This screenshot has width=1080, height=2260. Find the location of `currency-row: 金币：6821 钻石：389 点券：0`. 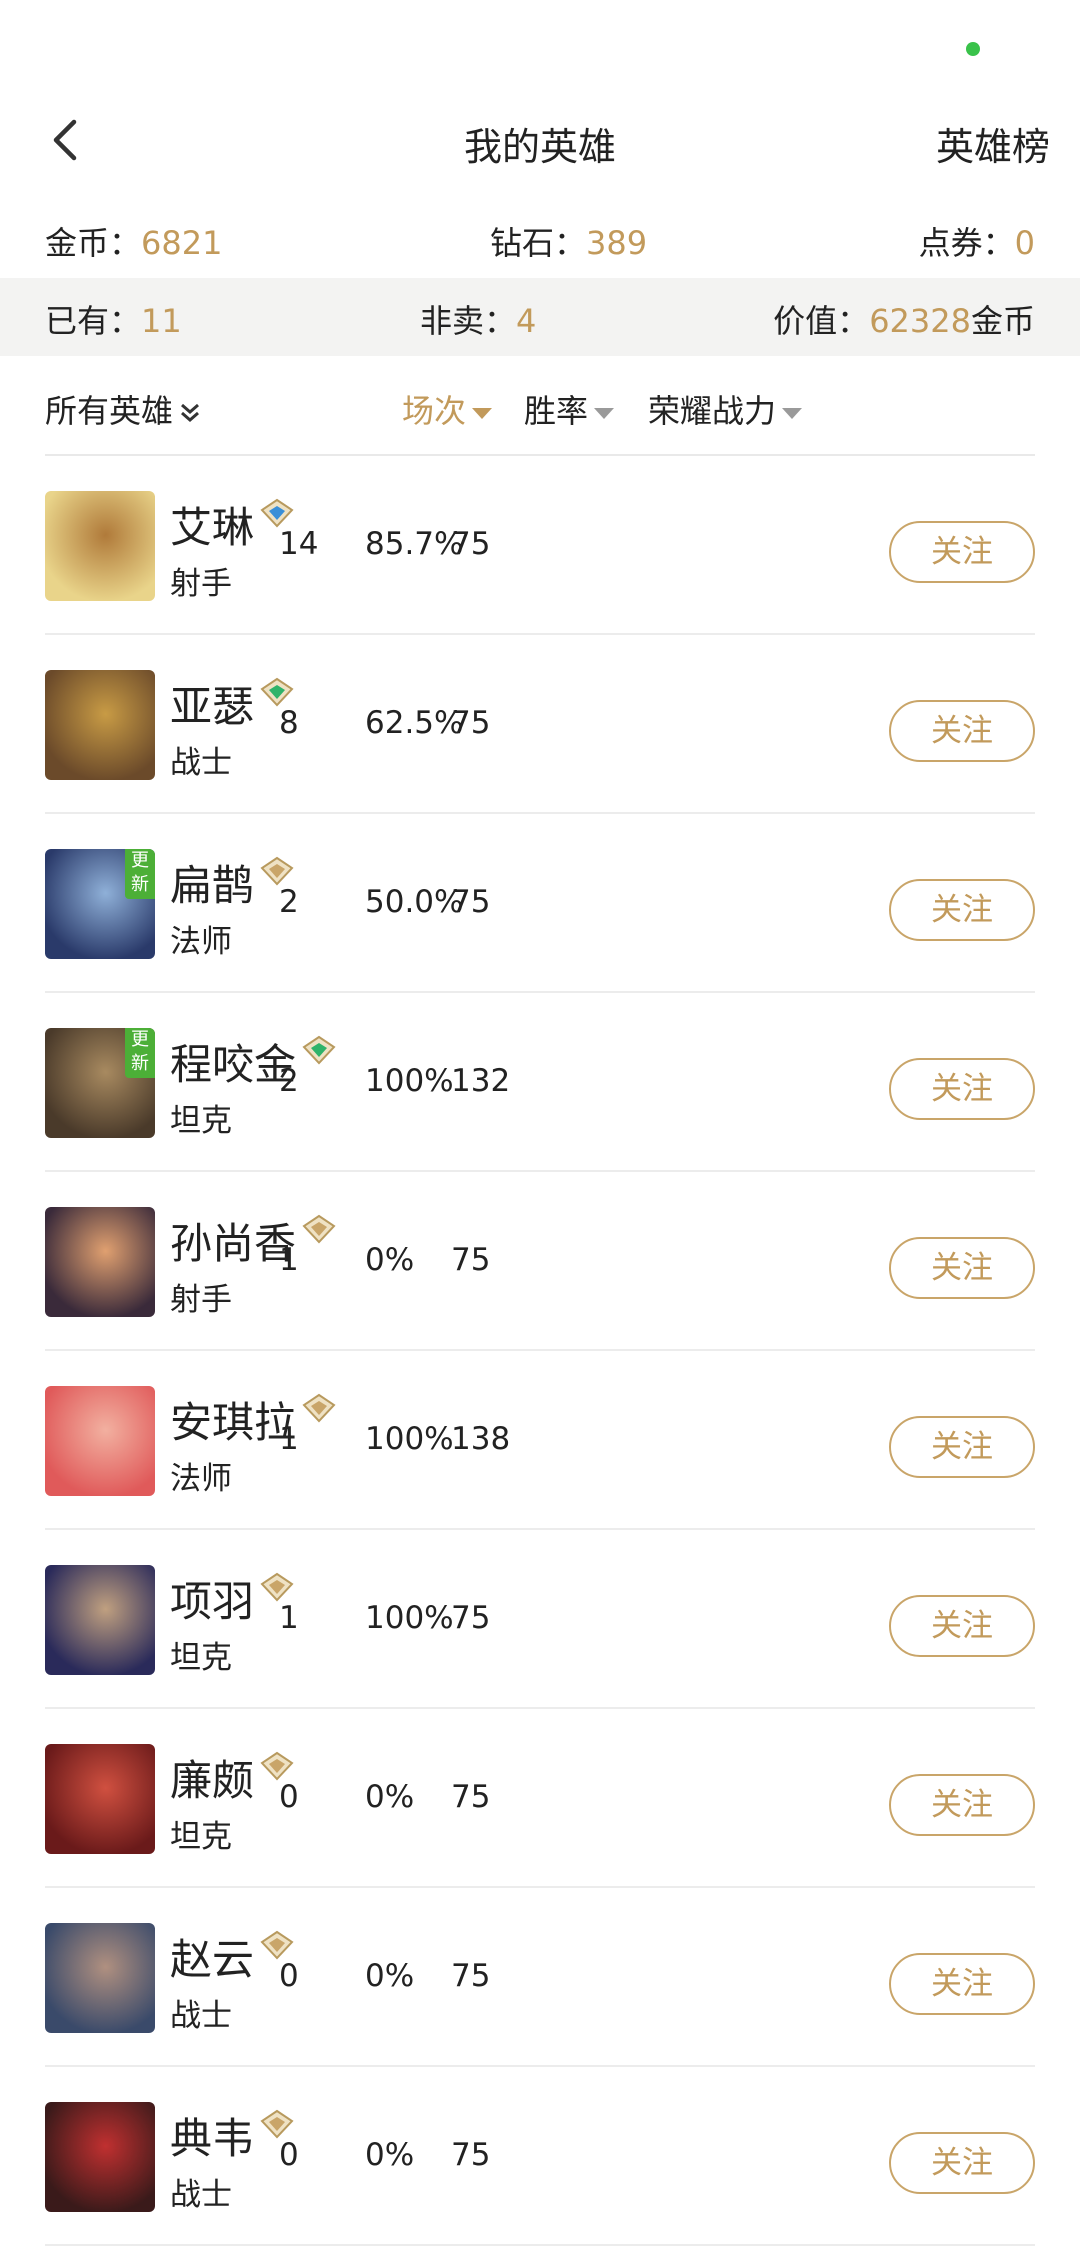

currency-row: 金币：6821 钻石：389 点券：0 is located at coordinates (540, 239).